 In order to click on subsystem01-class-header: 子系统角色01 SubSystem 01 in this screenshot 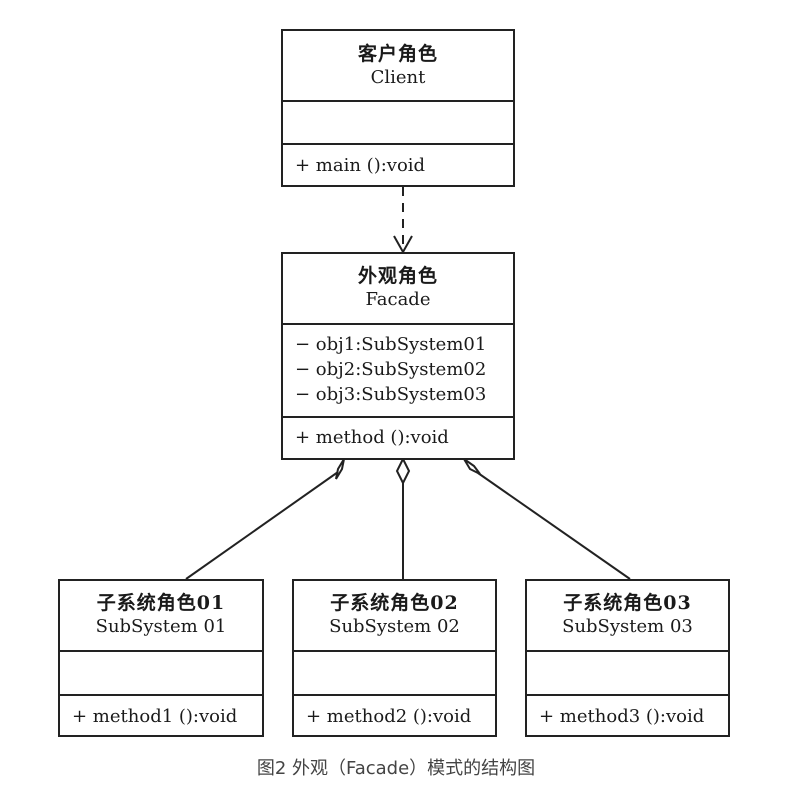, I will do `click(161, 615)`.